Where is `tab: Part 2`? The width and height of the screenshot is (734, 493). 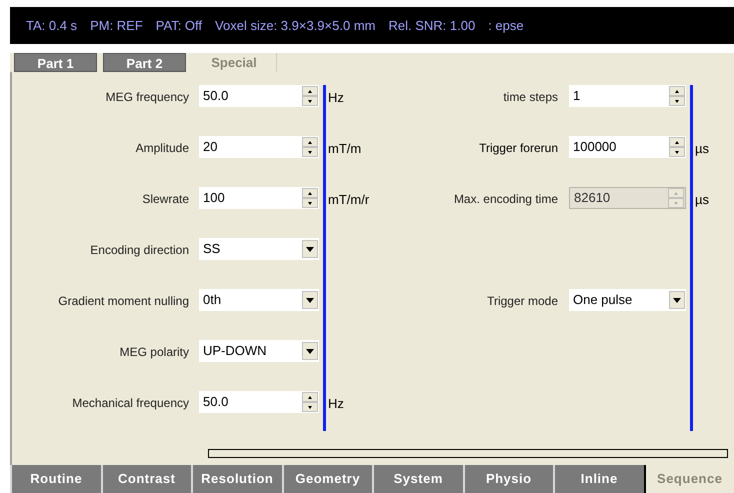 tab: Part 2 is located at coordinates (144, 62).